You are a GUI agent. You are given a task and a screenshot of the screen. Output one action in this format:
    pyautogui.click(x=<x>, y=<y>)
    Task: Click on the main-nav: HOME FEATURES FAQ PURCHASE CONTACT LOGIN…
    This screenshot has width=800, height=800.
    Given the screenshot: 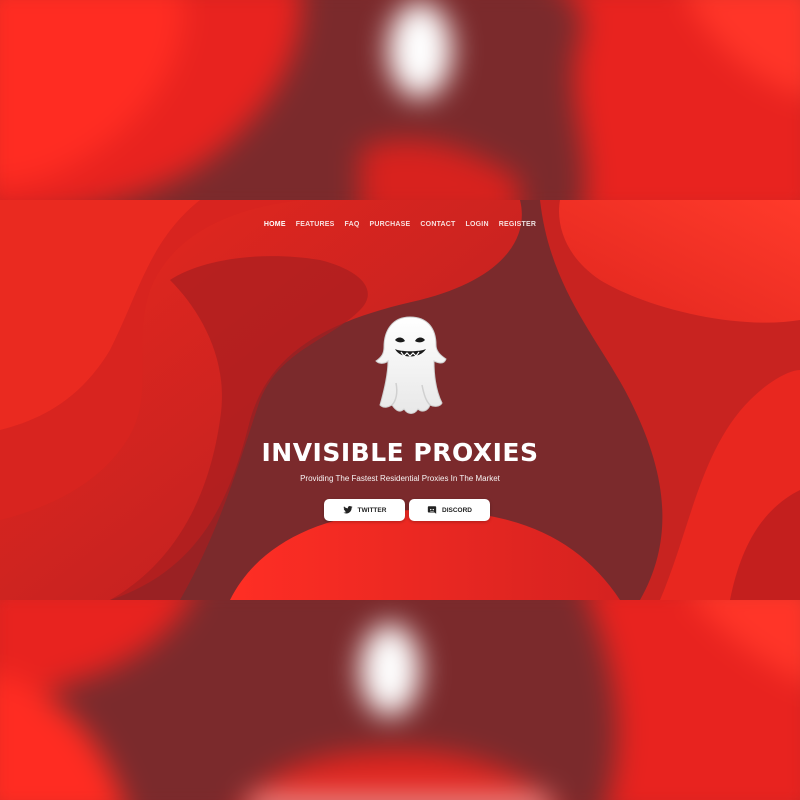 What is the action you would take?
    pyautogui.click(x=400, y=224)
    